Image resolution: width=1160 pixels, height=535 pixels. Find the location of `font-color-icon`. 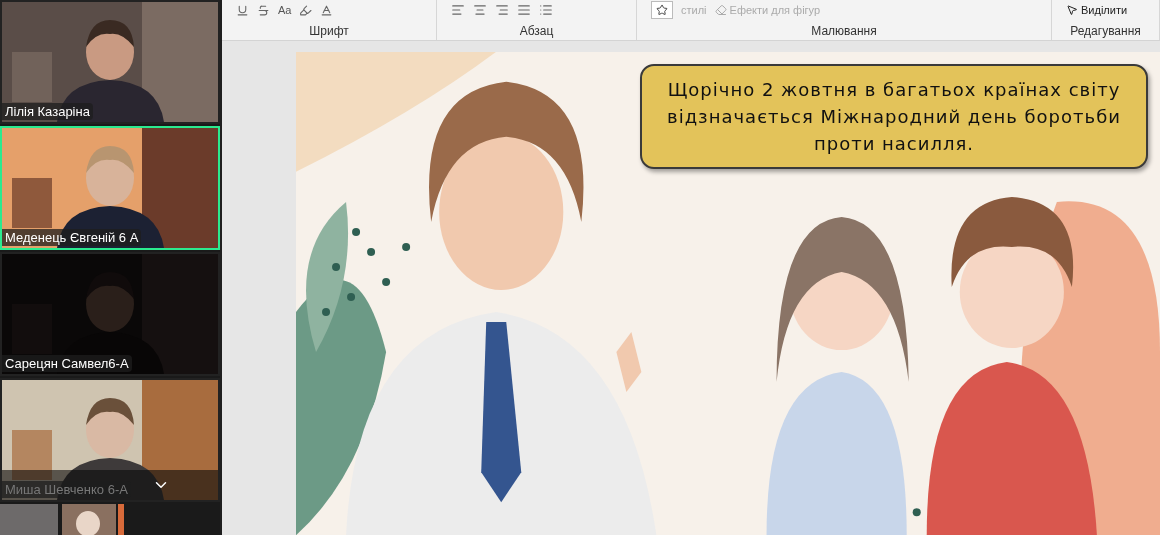

font-color-icon is located at coordinates (327, 10).